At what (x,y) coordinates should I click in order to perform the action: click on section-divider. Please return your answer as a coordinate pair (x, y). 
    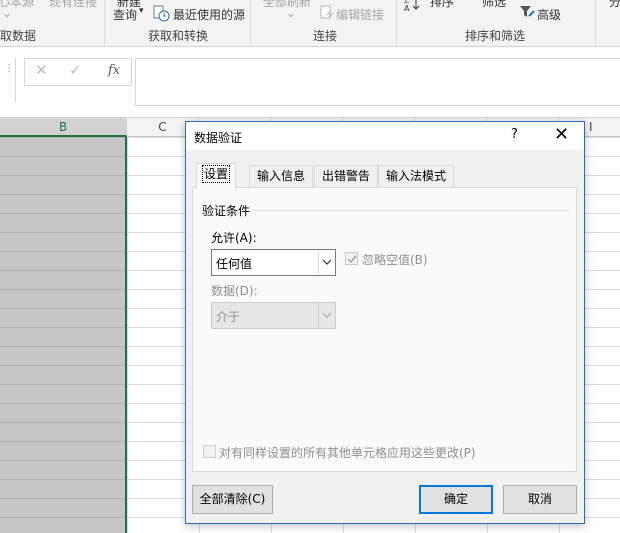
    Looking at the image, I should click on (411, 210).